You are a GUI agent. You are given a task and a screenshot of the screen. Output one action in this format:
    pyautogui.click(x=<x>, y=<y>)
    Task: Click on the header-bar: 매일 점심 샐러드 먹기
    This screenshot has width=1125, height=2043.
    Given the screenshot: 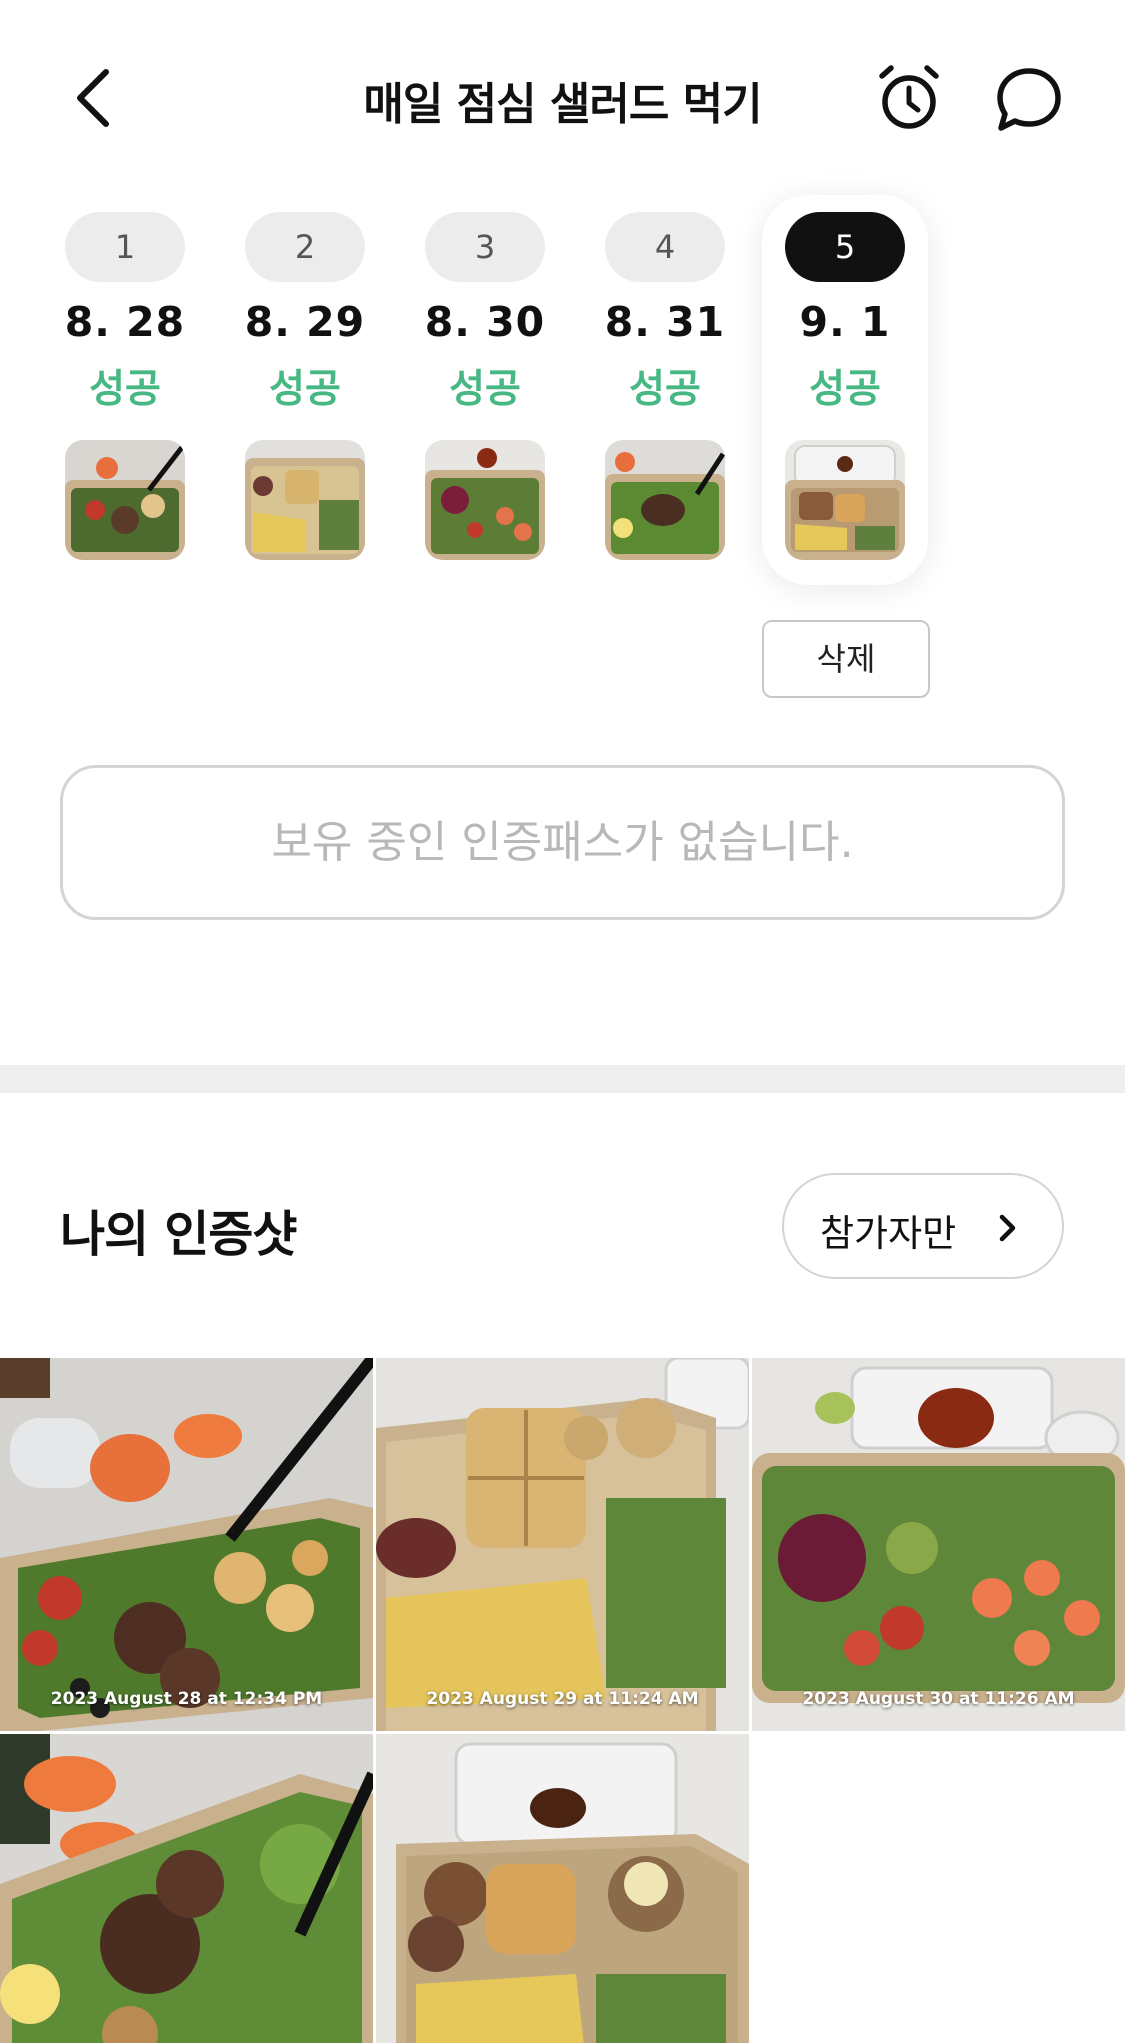 What is the action you would take?
    pyautogui.click(x=562, y=100)
    